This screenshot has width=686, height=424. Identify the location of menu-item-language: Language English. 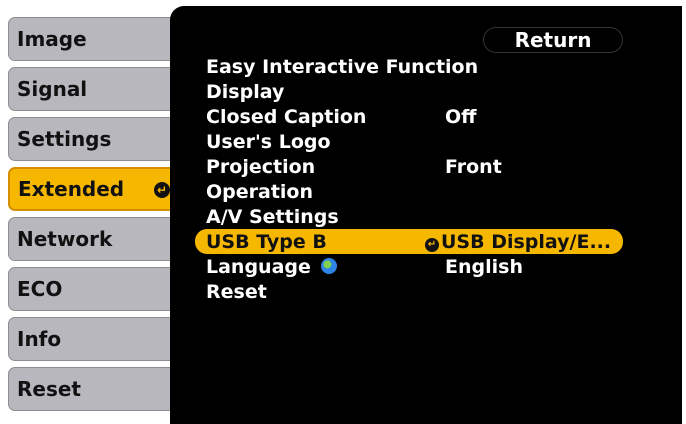
(409, 266).